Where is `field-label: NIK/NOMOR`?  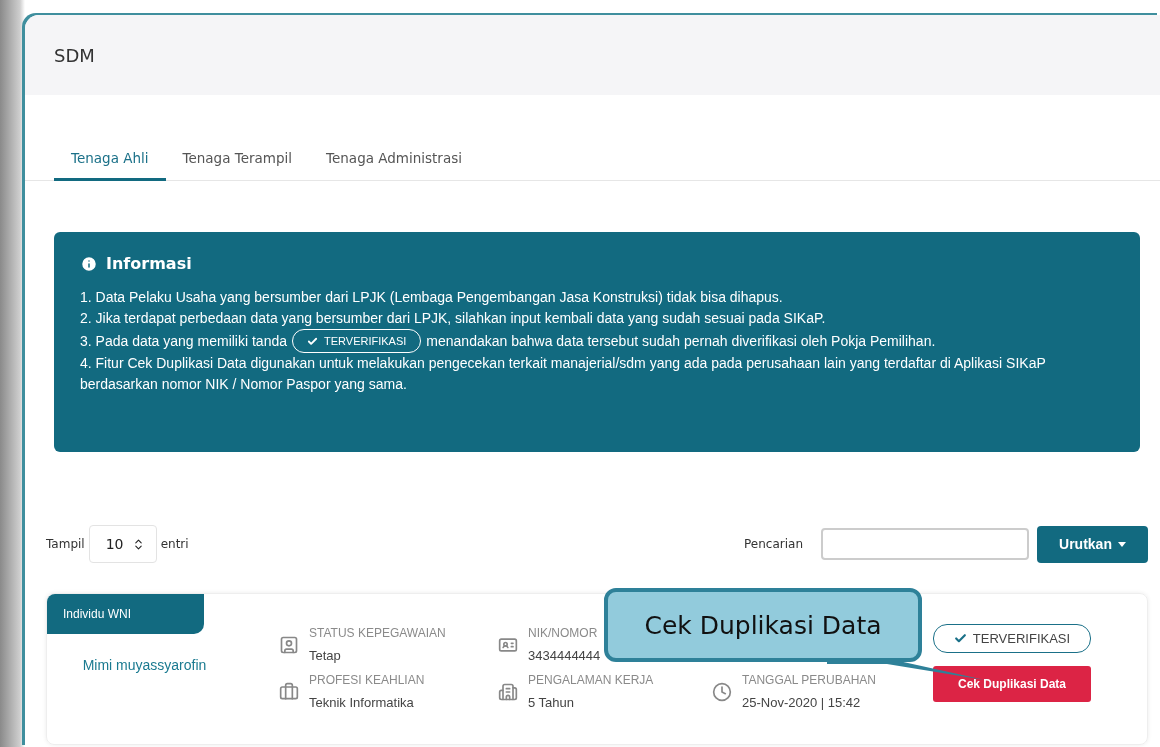 field-label: NIK/NOMOR is located at coordinates (563, 633).